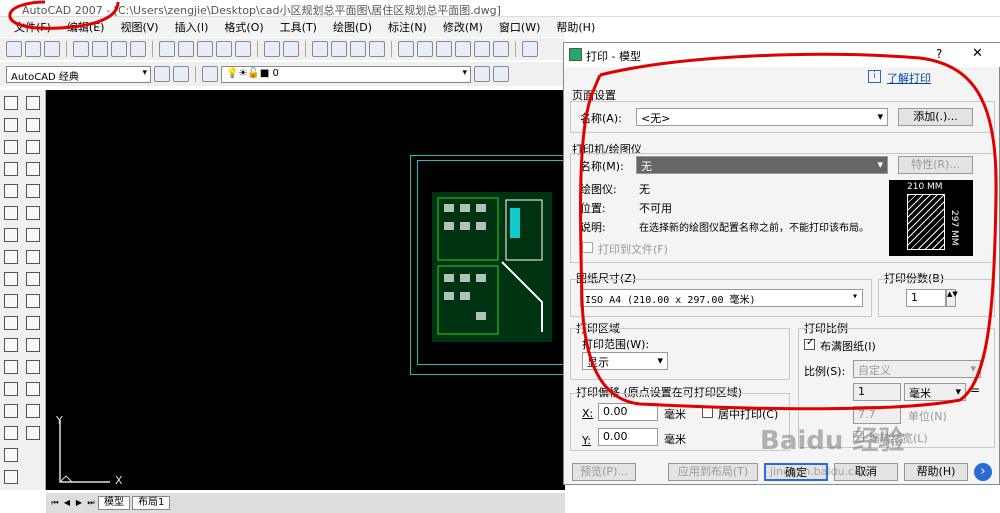 The height and width of the screenshot is (513, 1000). What do you see at coordinates (64, 15) in the screenshot?
I see `annotation-circle-file-menu` at bounding box center [64, 15].